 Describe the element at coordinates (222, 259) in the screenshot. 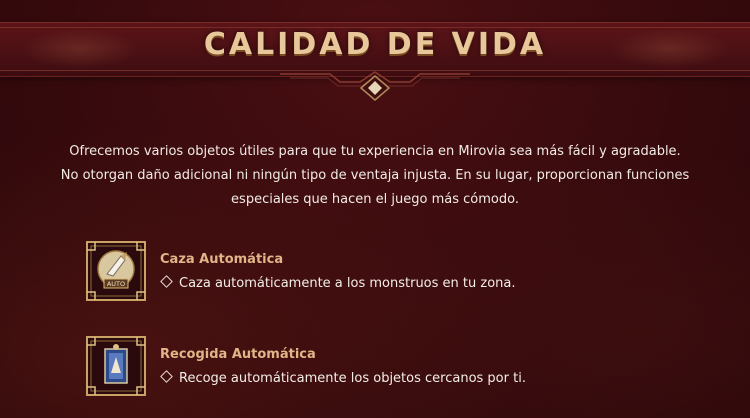

I see `feature-title: Caza Automática` at that location.